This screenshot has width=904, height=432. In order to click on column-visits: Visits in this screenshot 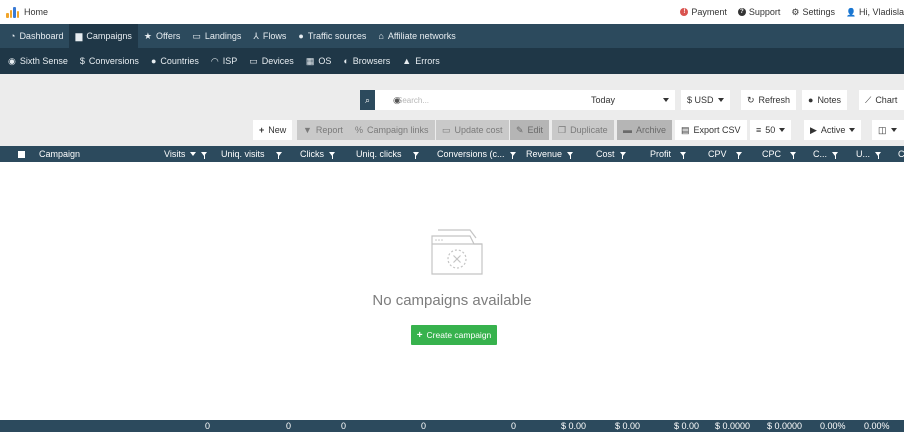, I will do `click(186, 154)`.